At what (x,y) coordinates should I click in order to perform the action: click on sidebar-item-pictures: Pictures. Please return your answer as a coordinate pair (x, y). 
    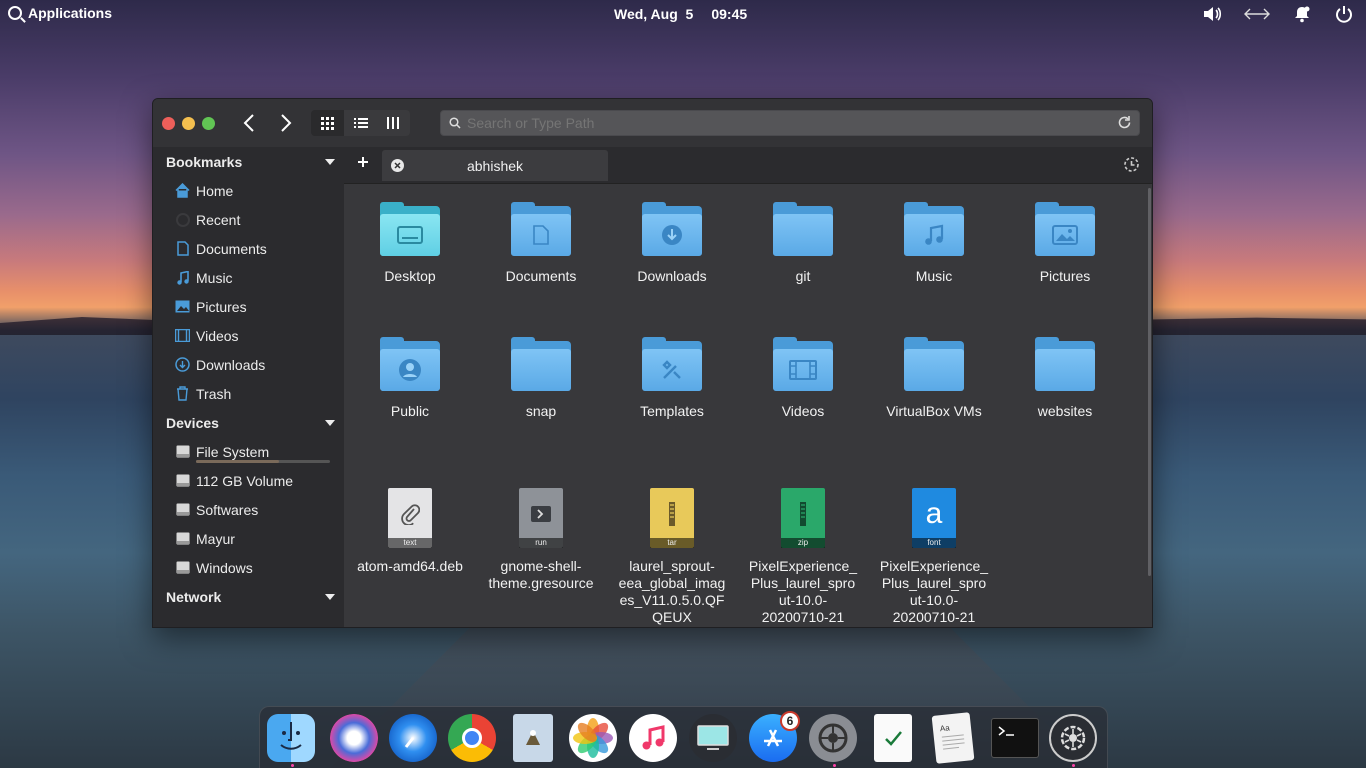
    Looking at the image, I should click on (248, 306).